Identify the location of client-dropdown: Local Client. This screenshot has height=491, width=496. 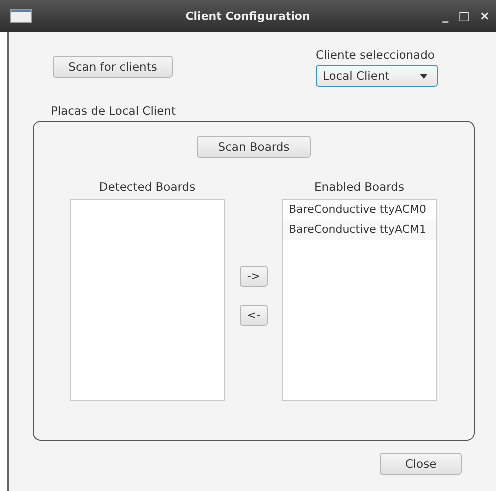
(377, 76).